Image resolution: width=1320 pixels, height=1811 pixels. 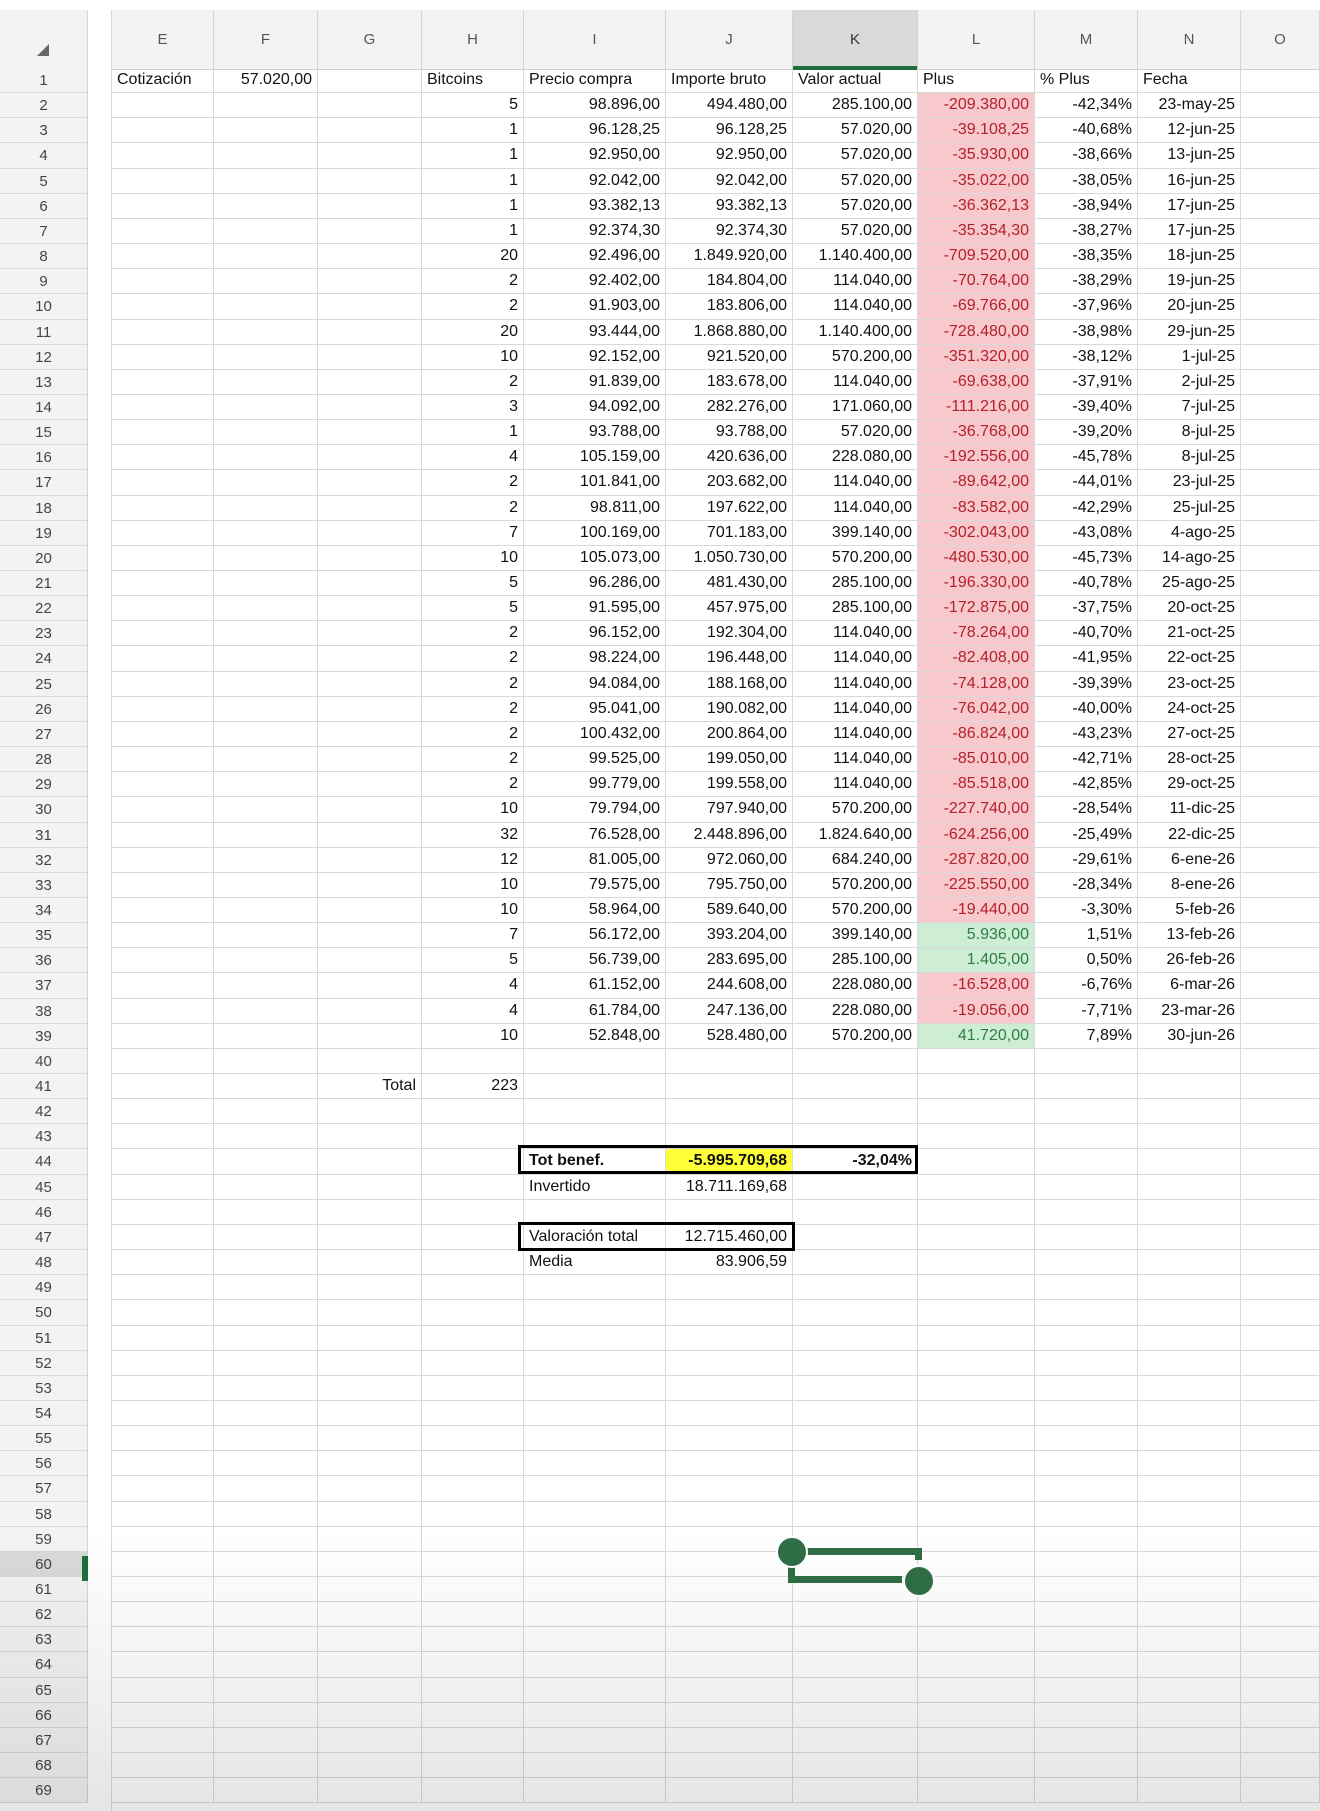 What do you see at coordinates (1189, 784) in the screenshot?
I see `cell-n29: 29-oct-25` at bounding box center [1189, 784].